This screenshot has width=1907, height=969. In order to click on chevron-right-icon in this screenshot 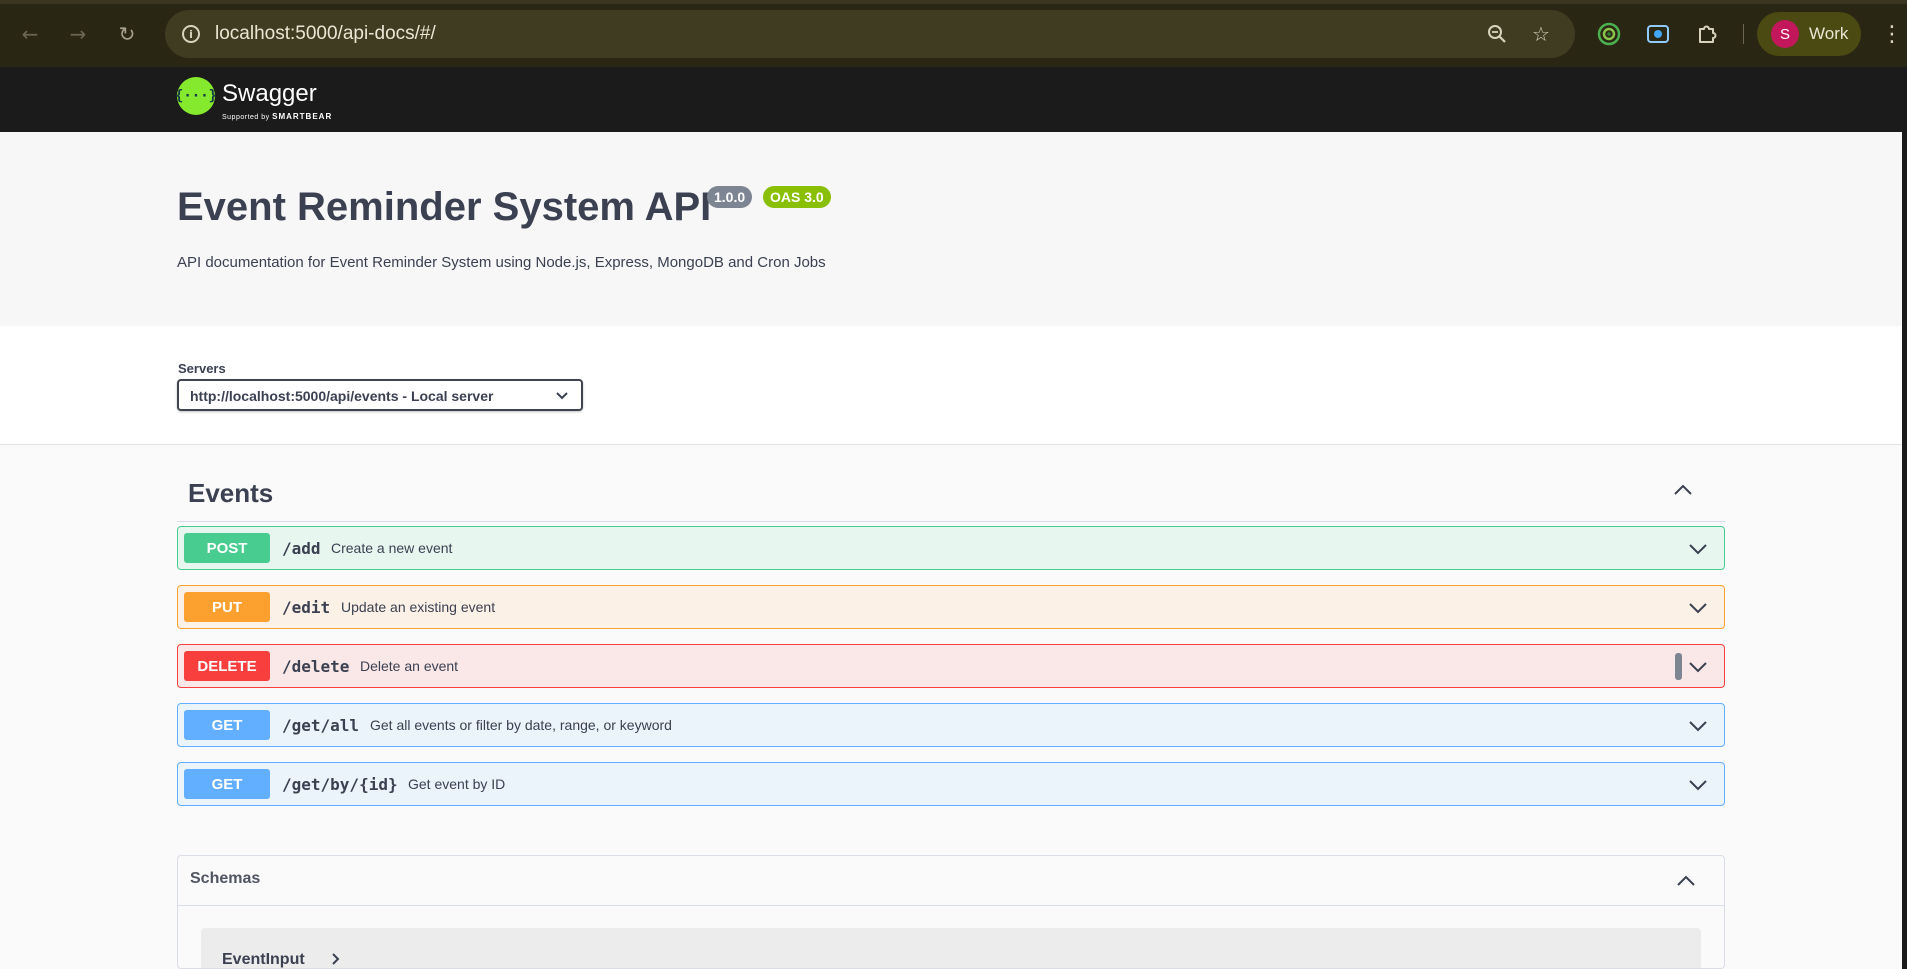, I will do `click(336, 960)`.